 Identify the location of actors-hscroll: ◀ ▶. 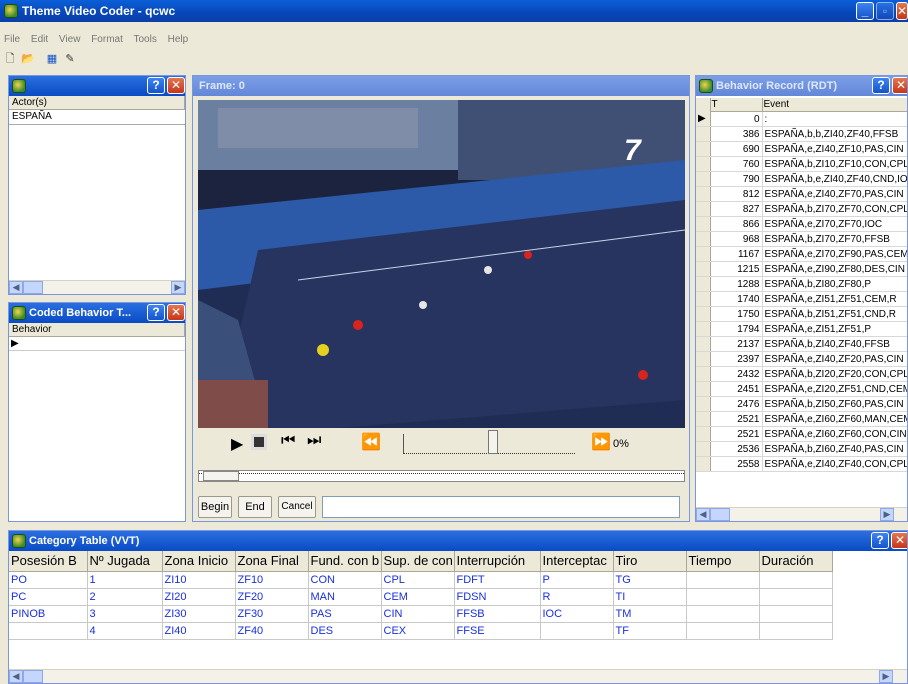
(97, 287).